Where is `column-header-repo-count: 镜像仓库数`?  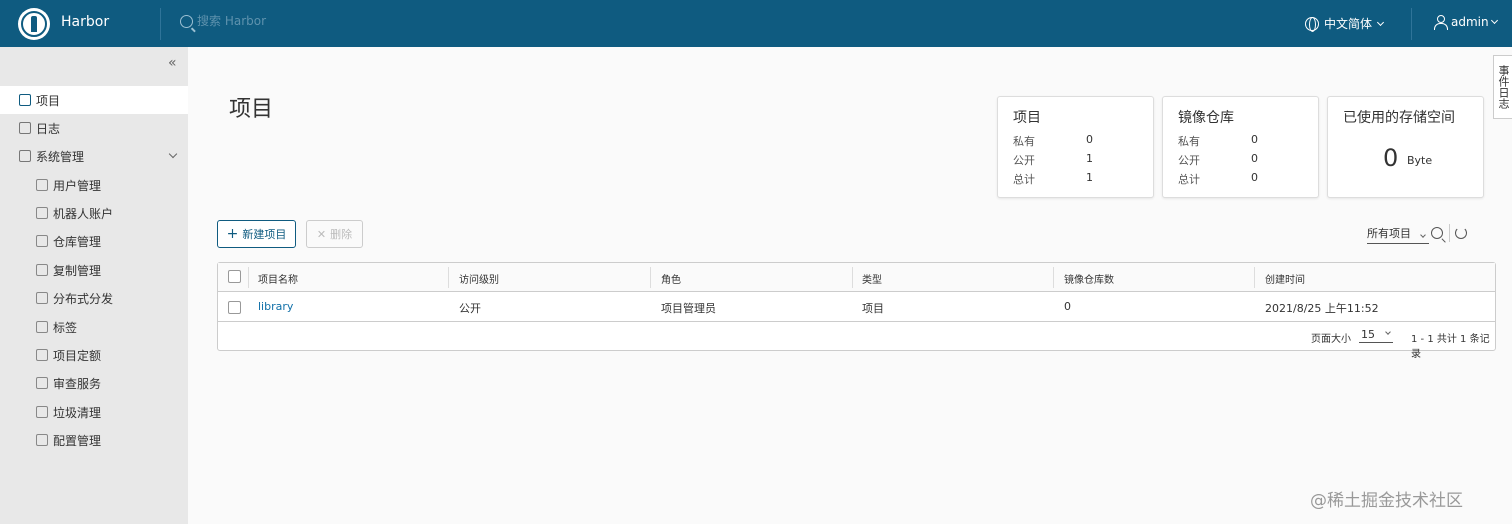 column-header-repo-count: 镜像仓库数 is located at coordinates (1089, 278).